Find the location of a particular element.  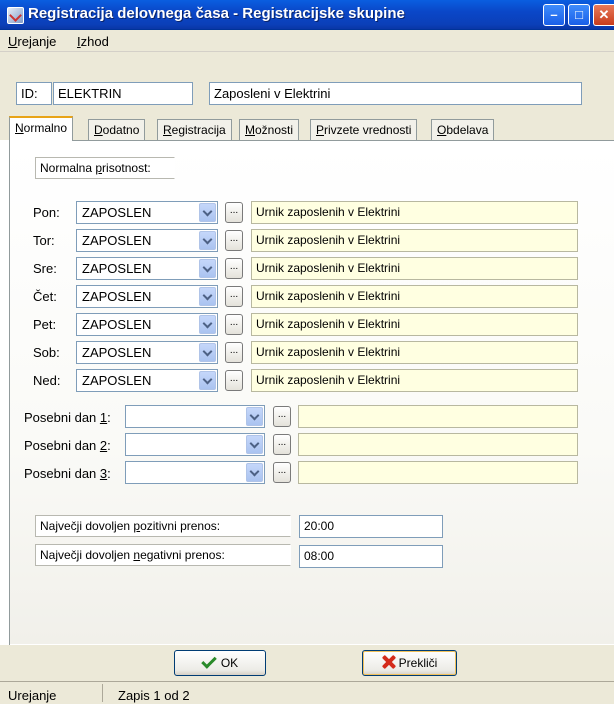

tab-obdelava: Obdelava is located at coordinates (463, 129).